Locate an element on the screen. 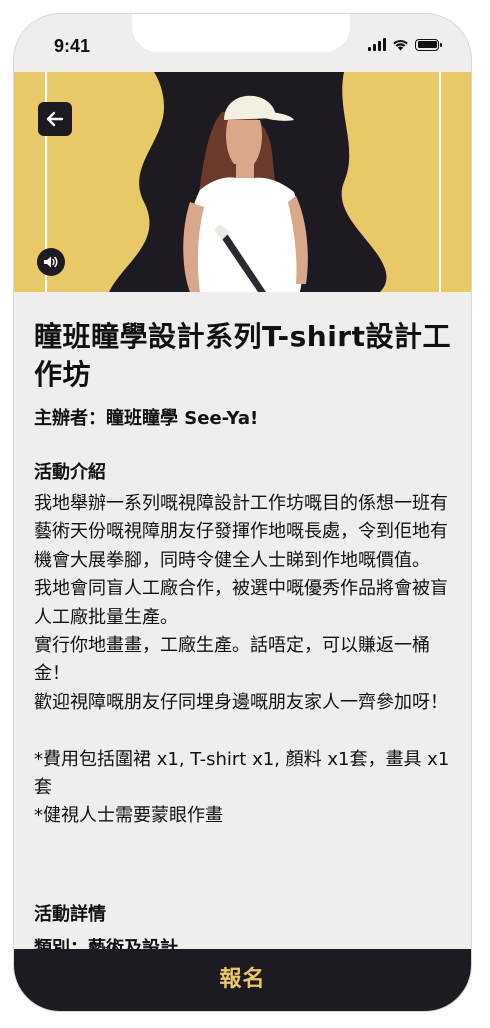 This screenshot has width=490, height=1028. arrow-left-icon is located at coordinates (55, 119).